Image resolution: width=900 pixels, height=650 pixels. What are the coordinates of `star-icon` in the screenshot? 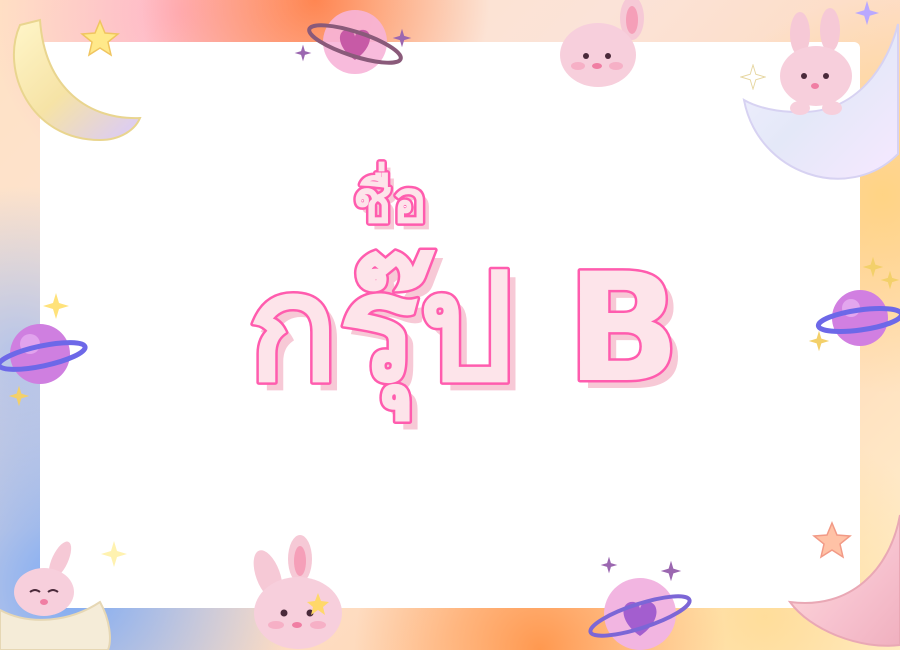 It's located at (100, 38).